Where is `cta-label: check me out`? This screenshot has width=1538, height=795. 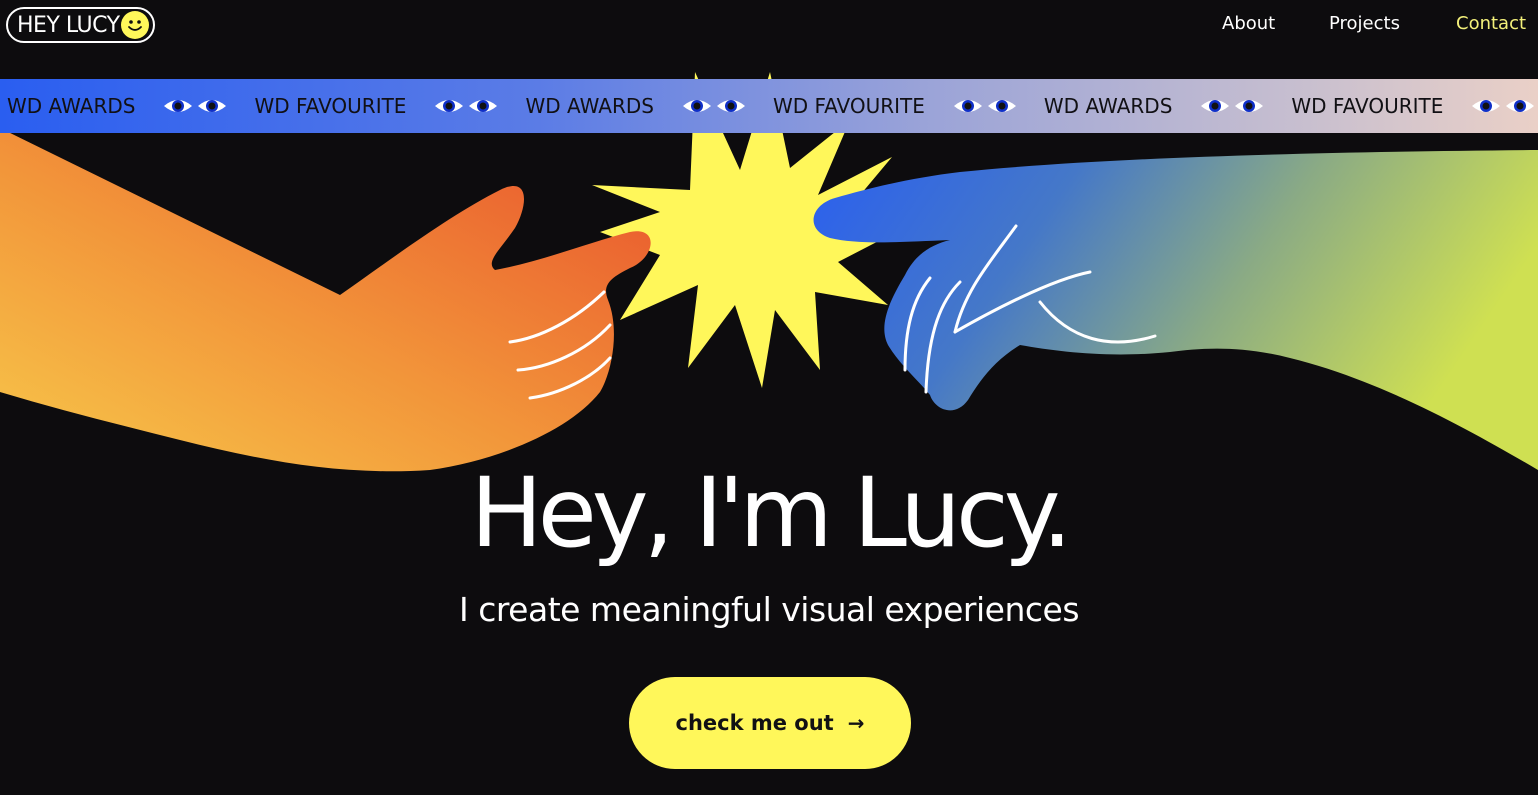
cta-label: check me out is located at coordinates (754, 723).